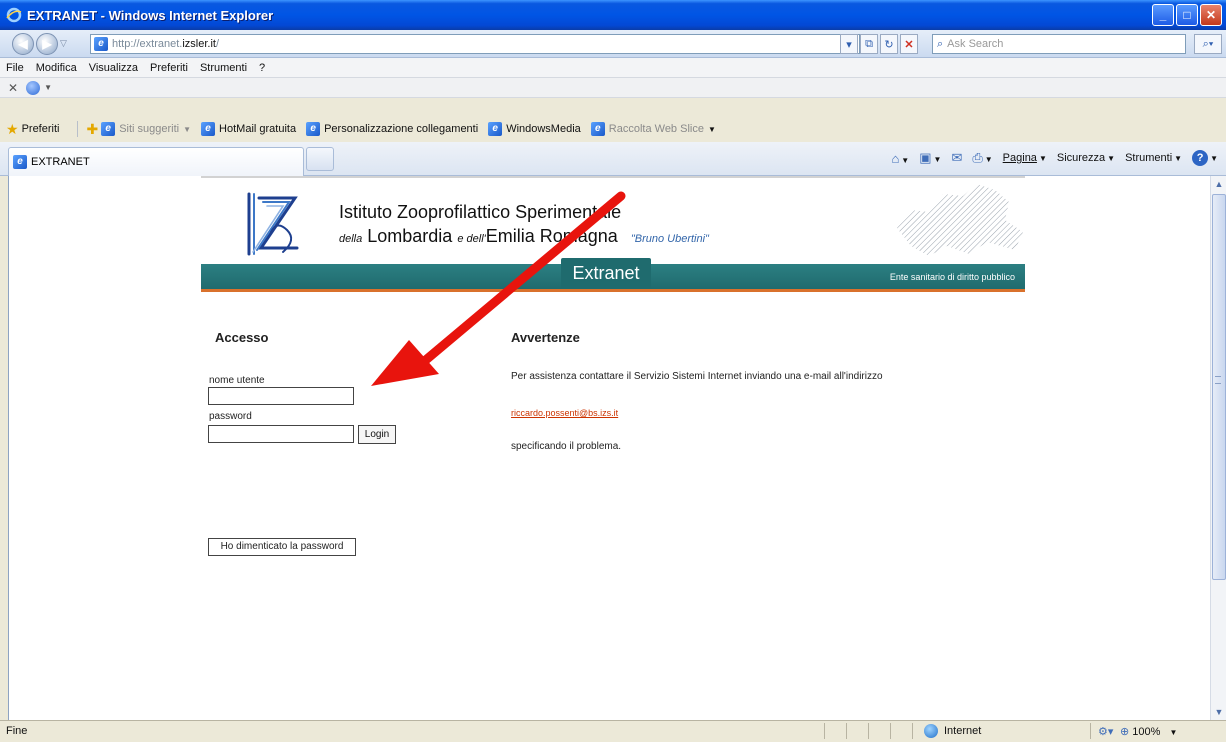 This screenshot has width=1226, height=742. I want to click on scroll-up-icon: ▲, so click(1218, 184).